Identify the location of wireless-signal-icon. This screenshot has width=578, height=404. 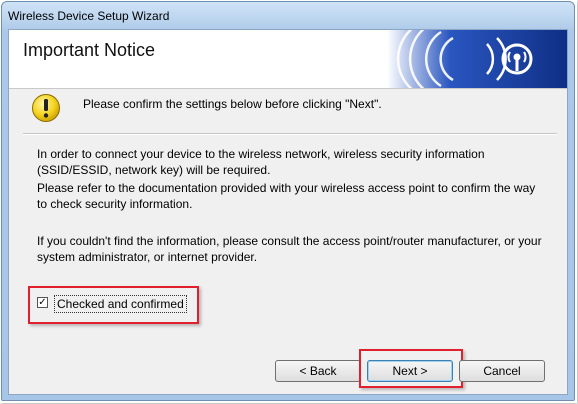
(477, 59).